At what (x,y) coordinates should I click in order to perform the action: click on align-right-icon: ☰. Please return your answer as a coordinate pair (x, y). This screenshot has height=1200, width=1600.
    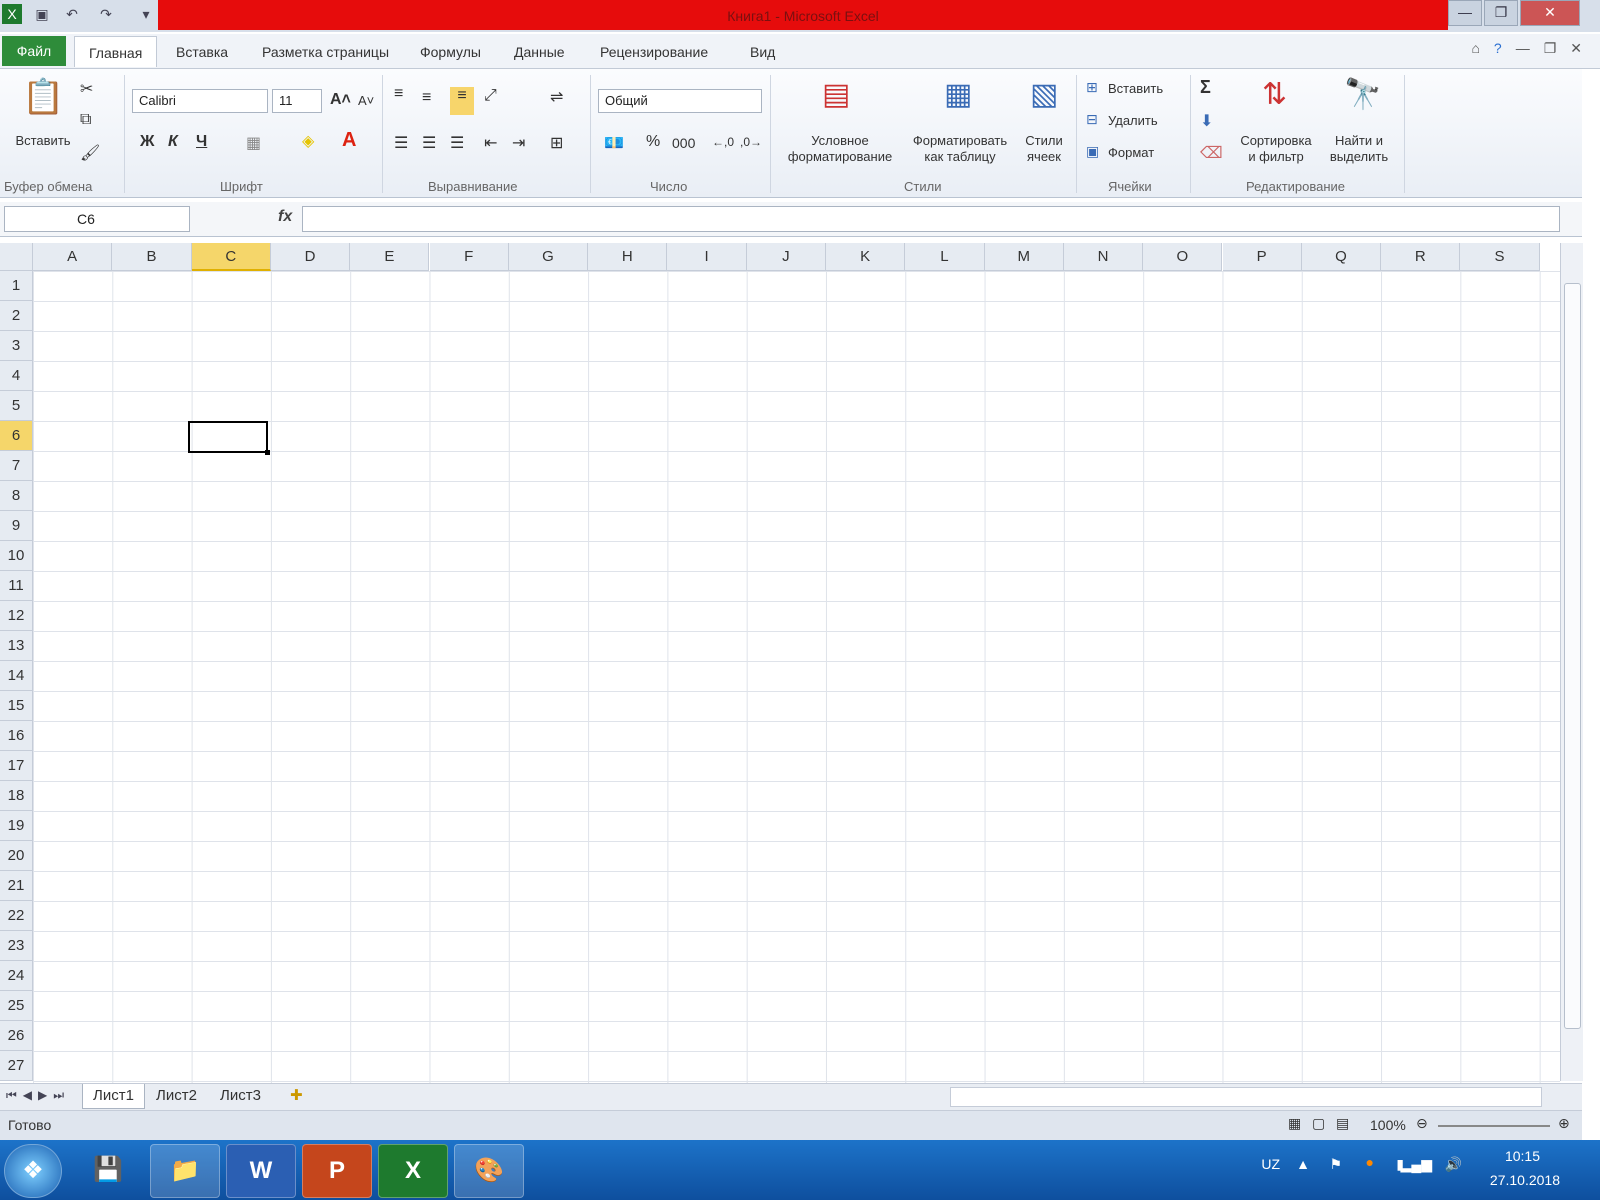
    Looking at the image, I should click on (457, 143).